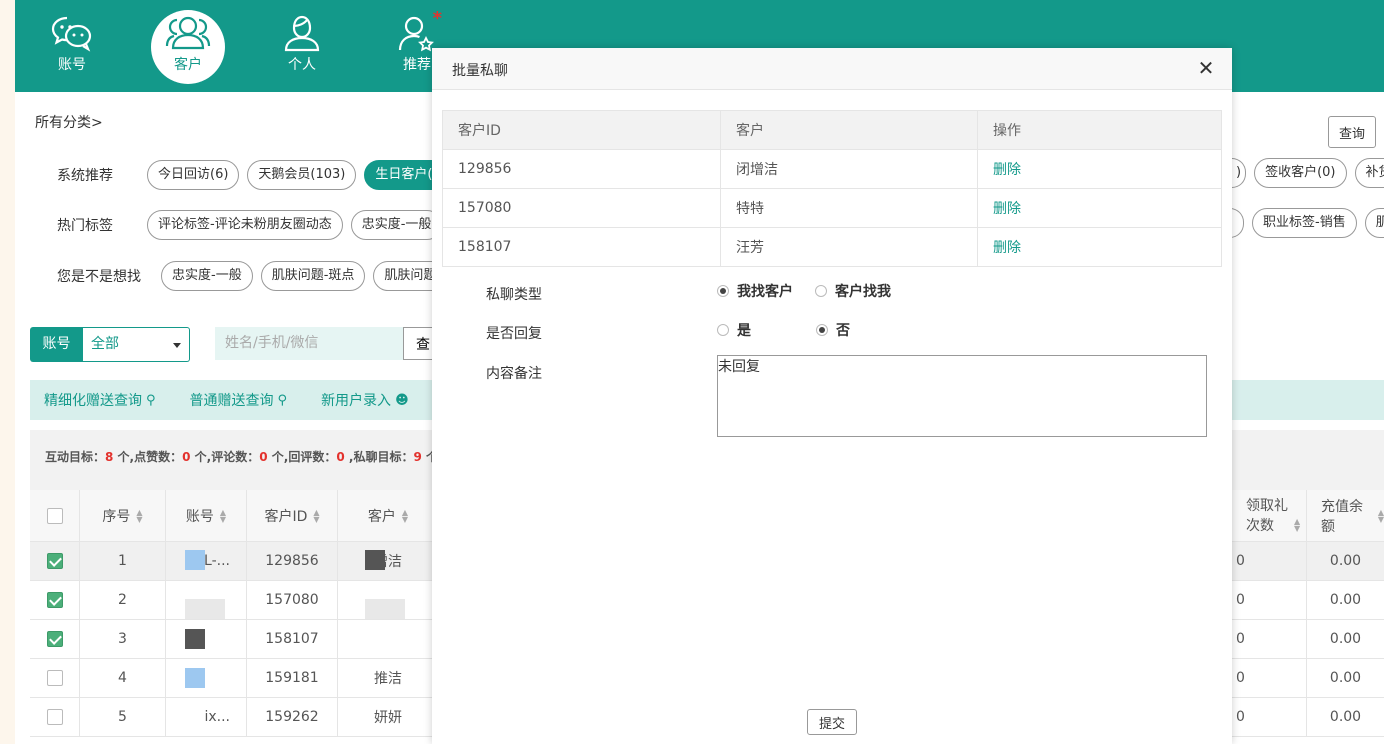 The width and height of the screenshot is (1384, 744). Describe the element at coordinates (123, 561) in the screenshot. I see `row-no: 1` at that location.